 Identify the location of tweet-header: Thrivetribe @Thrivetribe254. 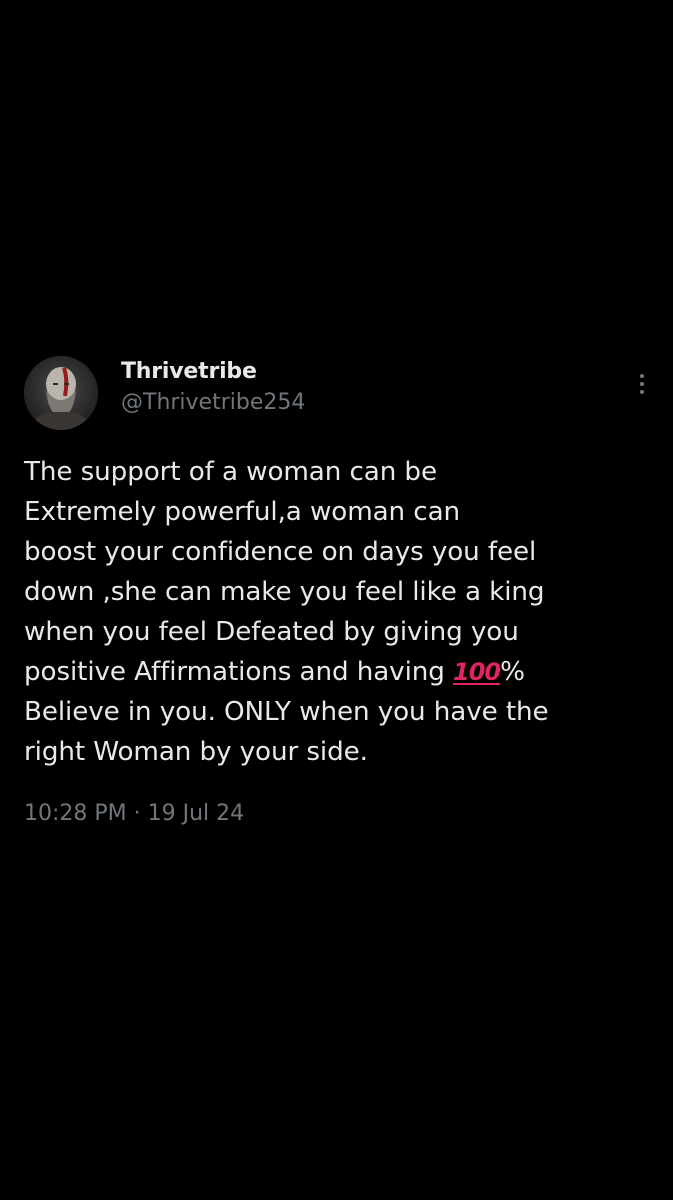
(339, 390).